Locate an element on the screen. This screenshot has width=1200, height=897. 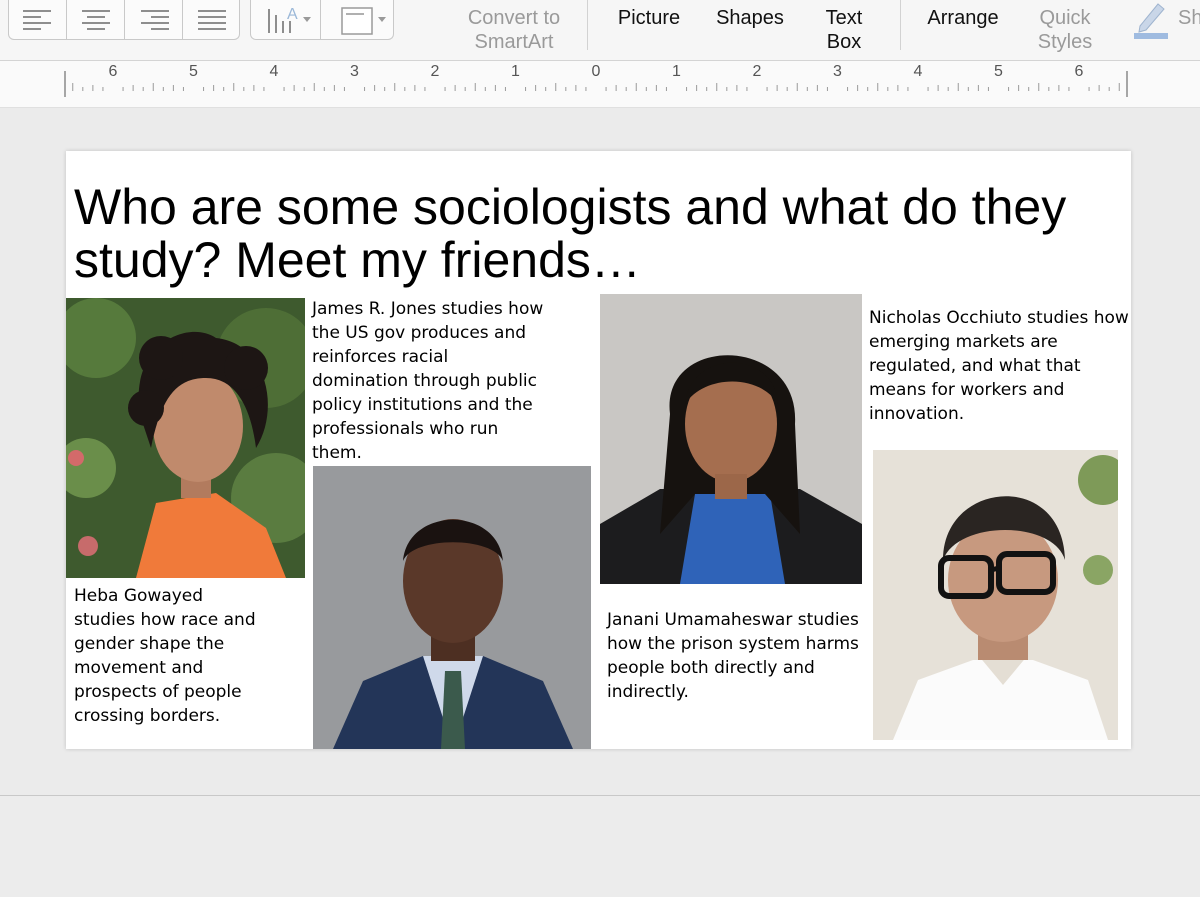
align-right-icon is located at coordinates (154, 20).